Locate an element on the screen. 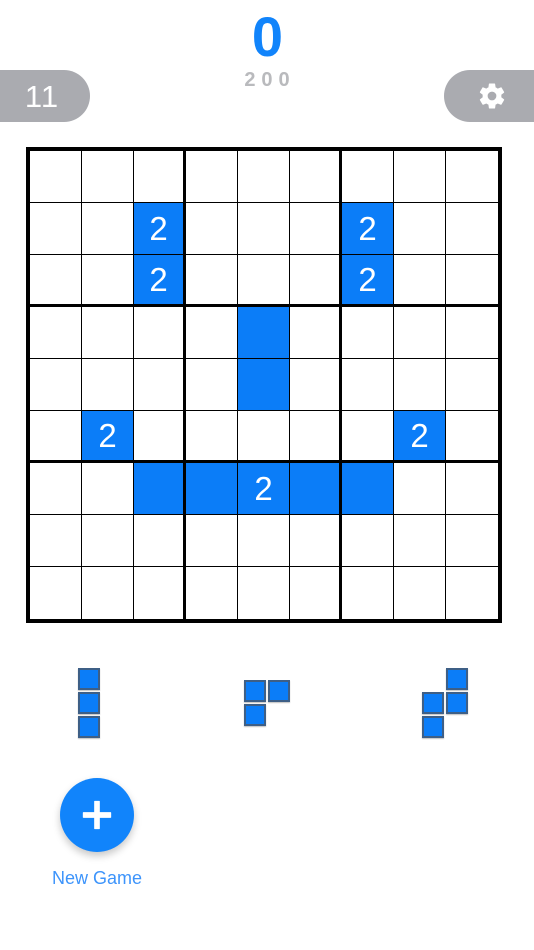 The height and width of the screenshot is (950, 534). settings-button is located at coordinates (489, 96).